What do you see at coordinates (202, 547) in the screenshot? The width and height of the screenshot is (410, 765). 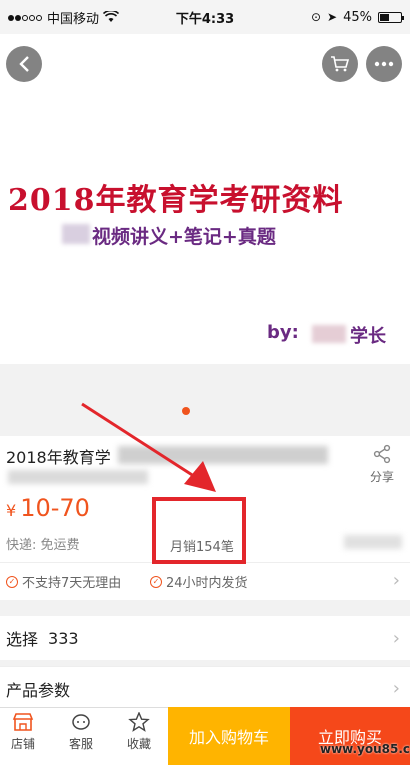 I see `monthly-sales: 月销154笔` at bounding box center [202, 547].